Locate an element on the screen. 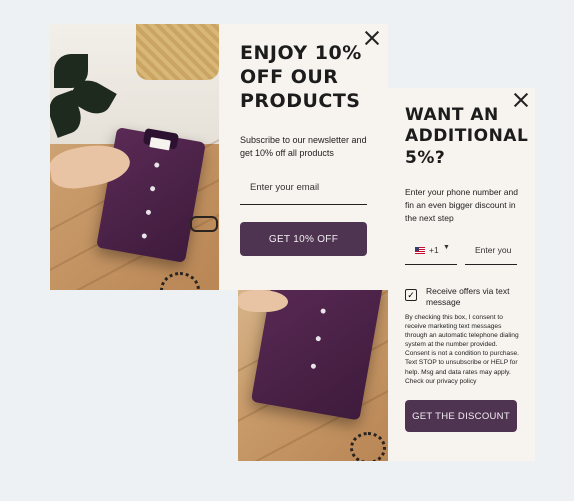 This screenshot has height=501, width=574. popup-heading: ENJOY 10% OFF OUR PRODUCTS is located at coordinates (301, 77).